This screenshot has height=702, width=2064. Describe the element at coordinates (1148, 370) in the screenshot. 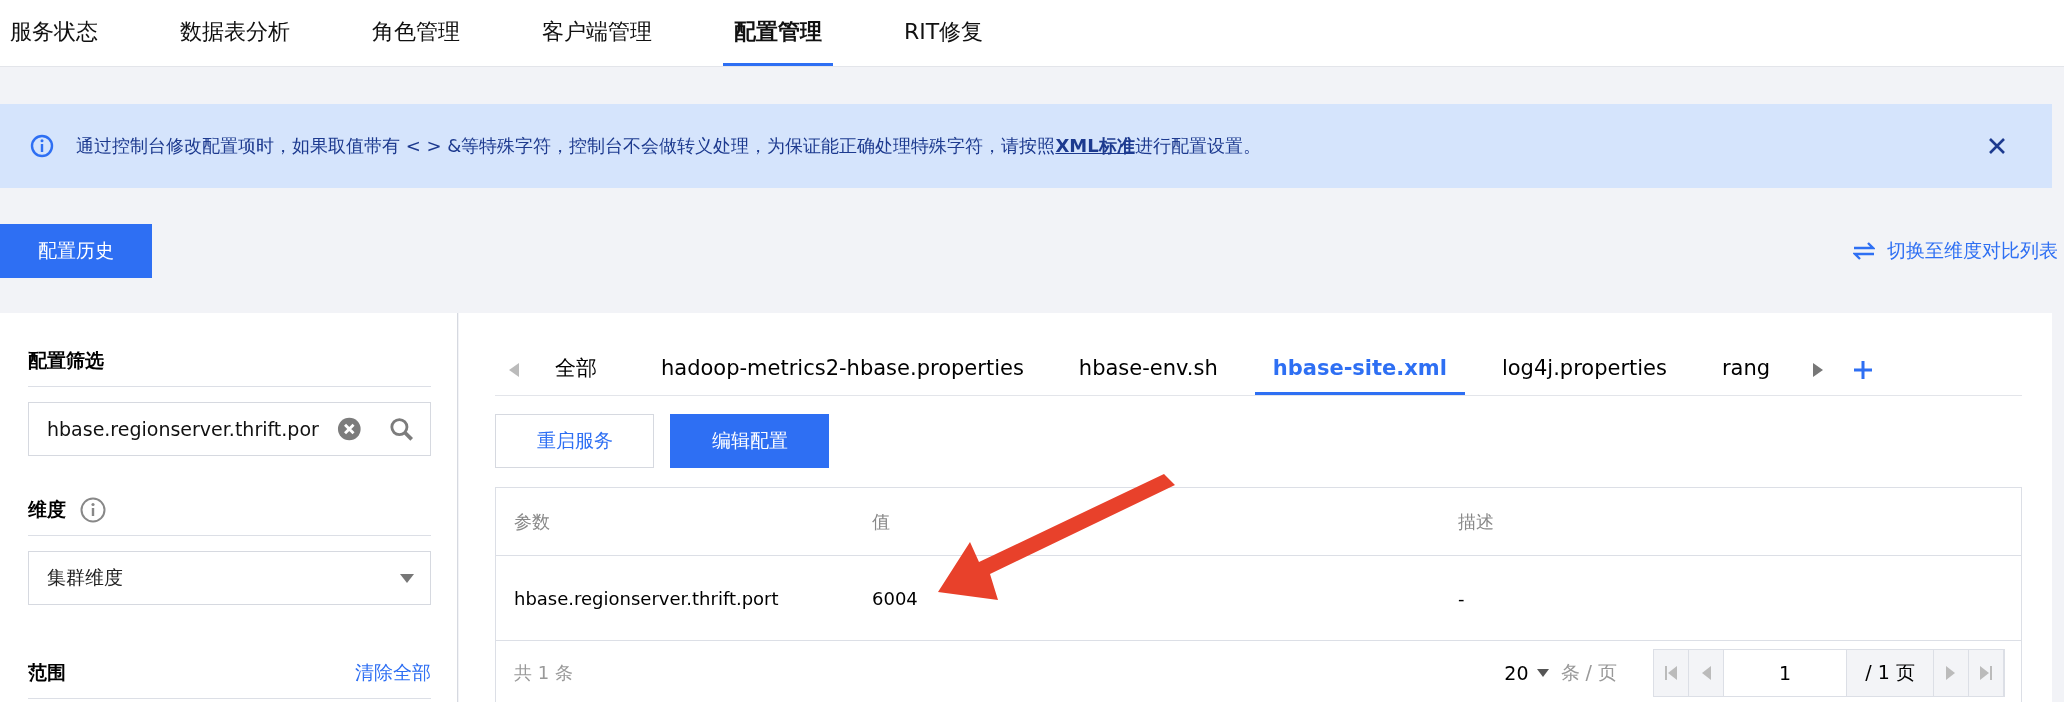

I see `file-tab: hbase-env.sh` at that location.